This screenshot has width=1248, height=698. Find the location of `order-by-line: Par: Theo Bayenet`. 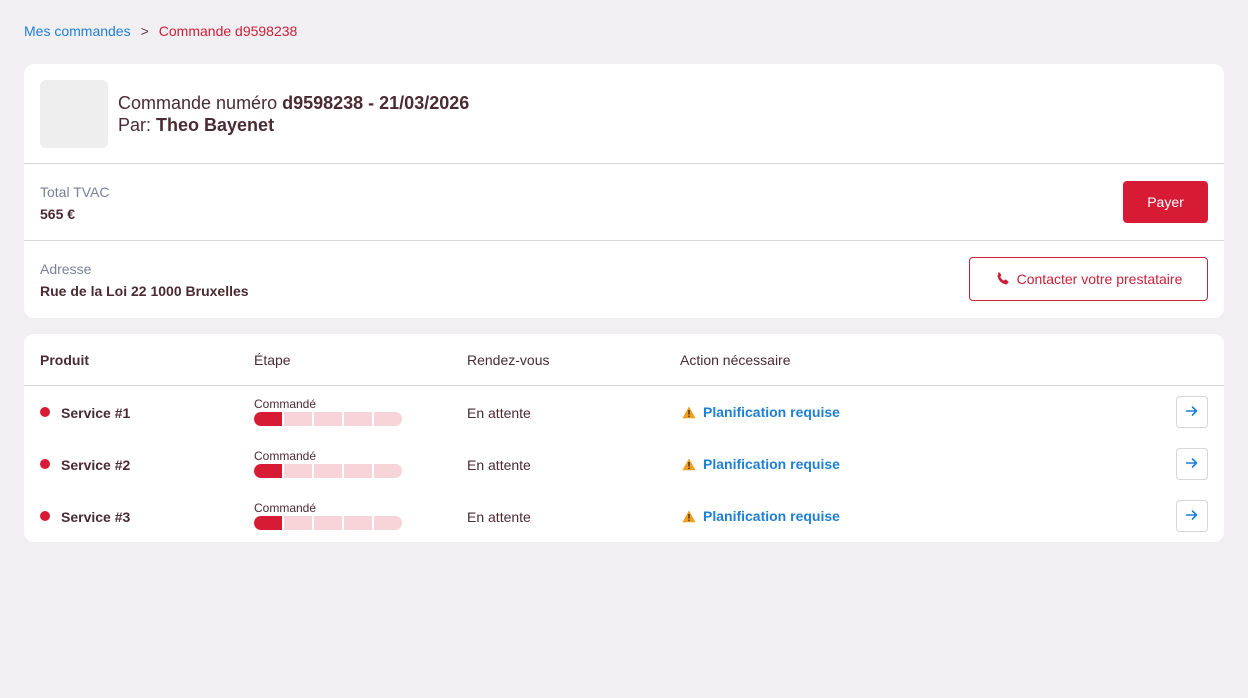

order-by-line: Par: Theo Bayenet is located at coordinates (196, 125).